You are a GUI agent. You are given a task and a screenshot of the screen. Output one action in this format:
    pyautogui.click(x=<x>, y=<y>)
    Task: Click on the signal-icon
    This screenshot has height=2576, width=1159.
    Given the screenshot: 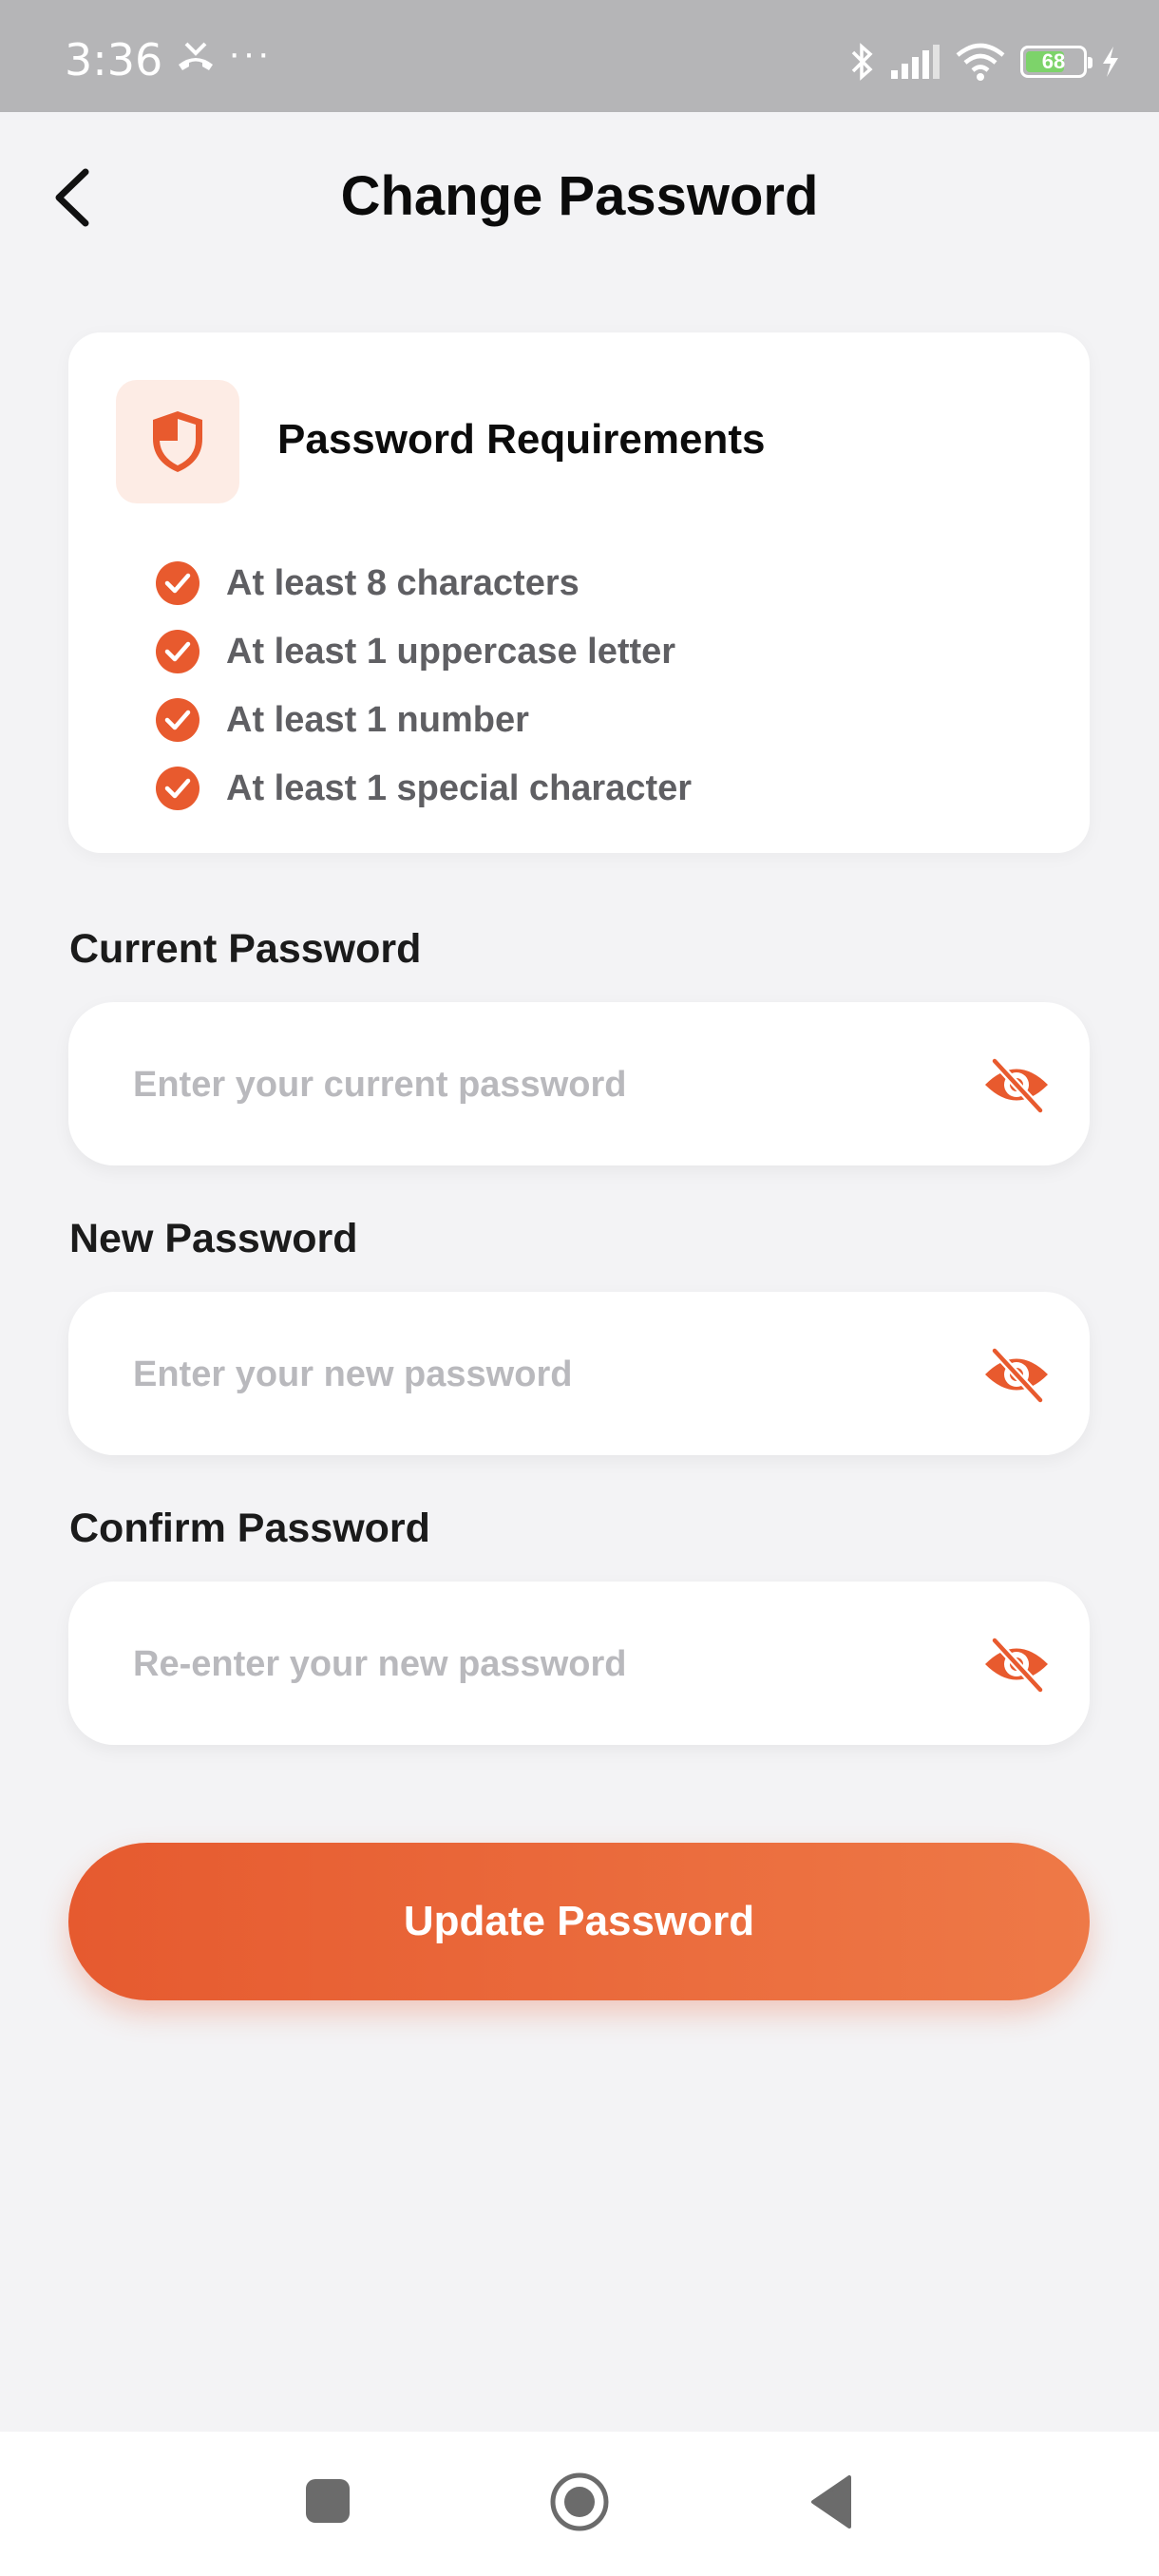 What is the action you would take?
    pyautogui.click(x=915, y=62)
    